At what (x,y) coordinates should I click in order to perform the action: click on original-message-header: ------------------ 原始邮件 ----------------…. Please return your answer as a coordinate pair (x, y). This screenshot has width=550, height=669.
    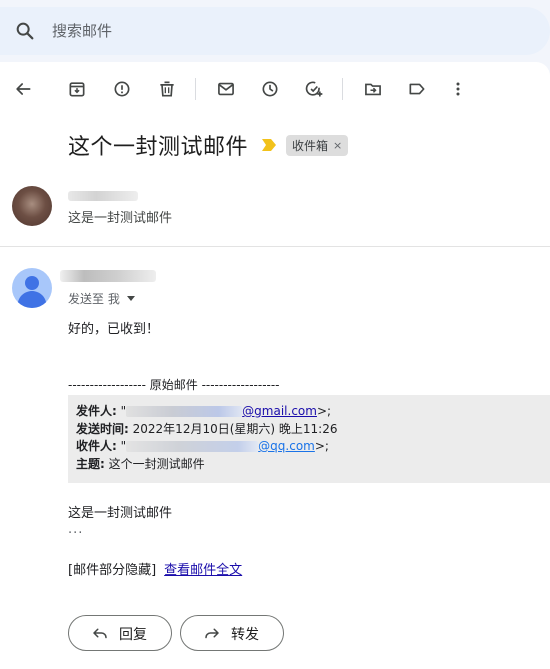
    Looking at the image, I should click on (174, 385).